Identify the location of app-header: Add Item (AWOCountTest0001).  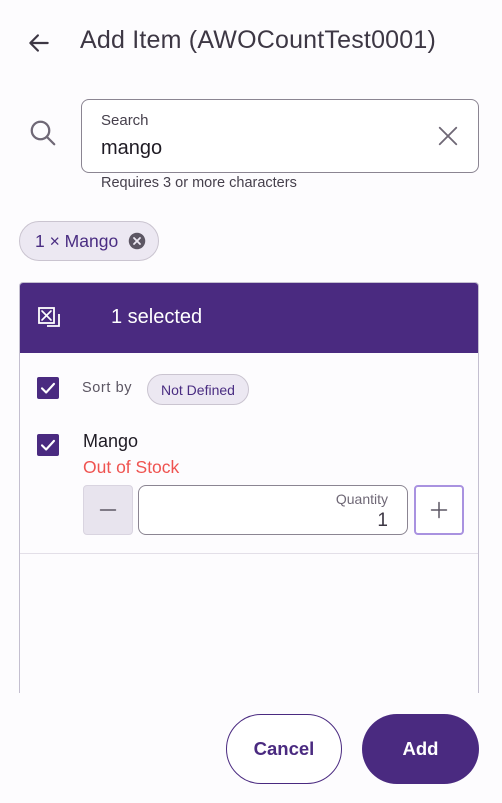
(251, 42).